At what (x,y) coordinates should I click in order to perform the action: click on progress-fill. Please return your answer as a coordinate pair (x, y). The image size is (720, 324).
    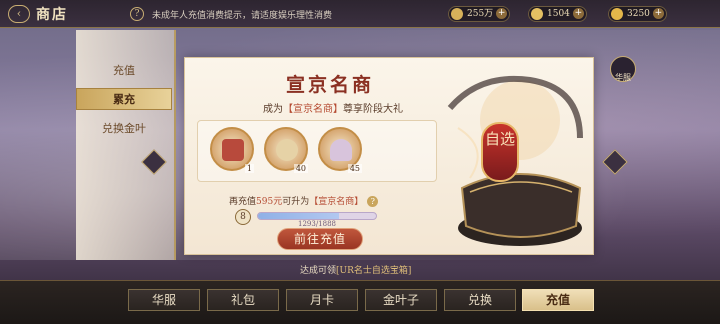
    Looking at the image, I should click on (298, 216).